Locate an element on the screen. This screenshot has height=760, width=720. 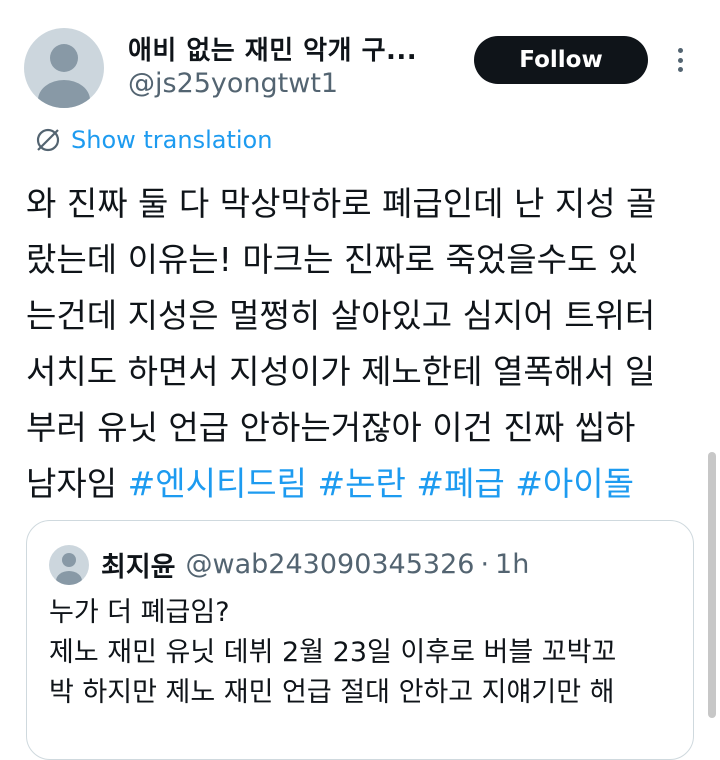
author-handle: @js25yongtwt1 is located at coordinates (233, 83).